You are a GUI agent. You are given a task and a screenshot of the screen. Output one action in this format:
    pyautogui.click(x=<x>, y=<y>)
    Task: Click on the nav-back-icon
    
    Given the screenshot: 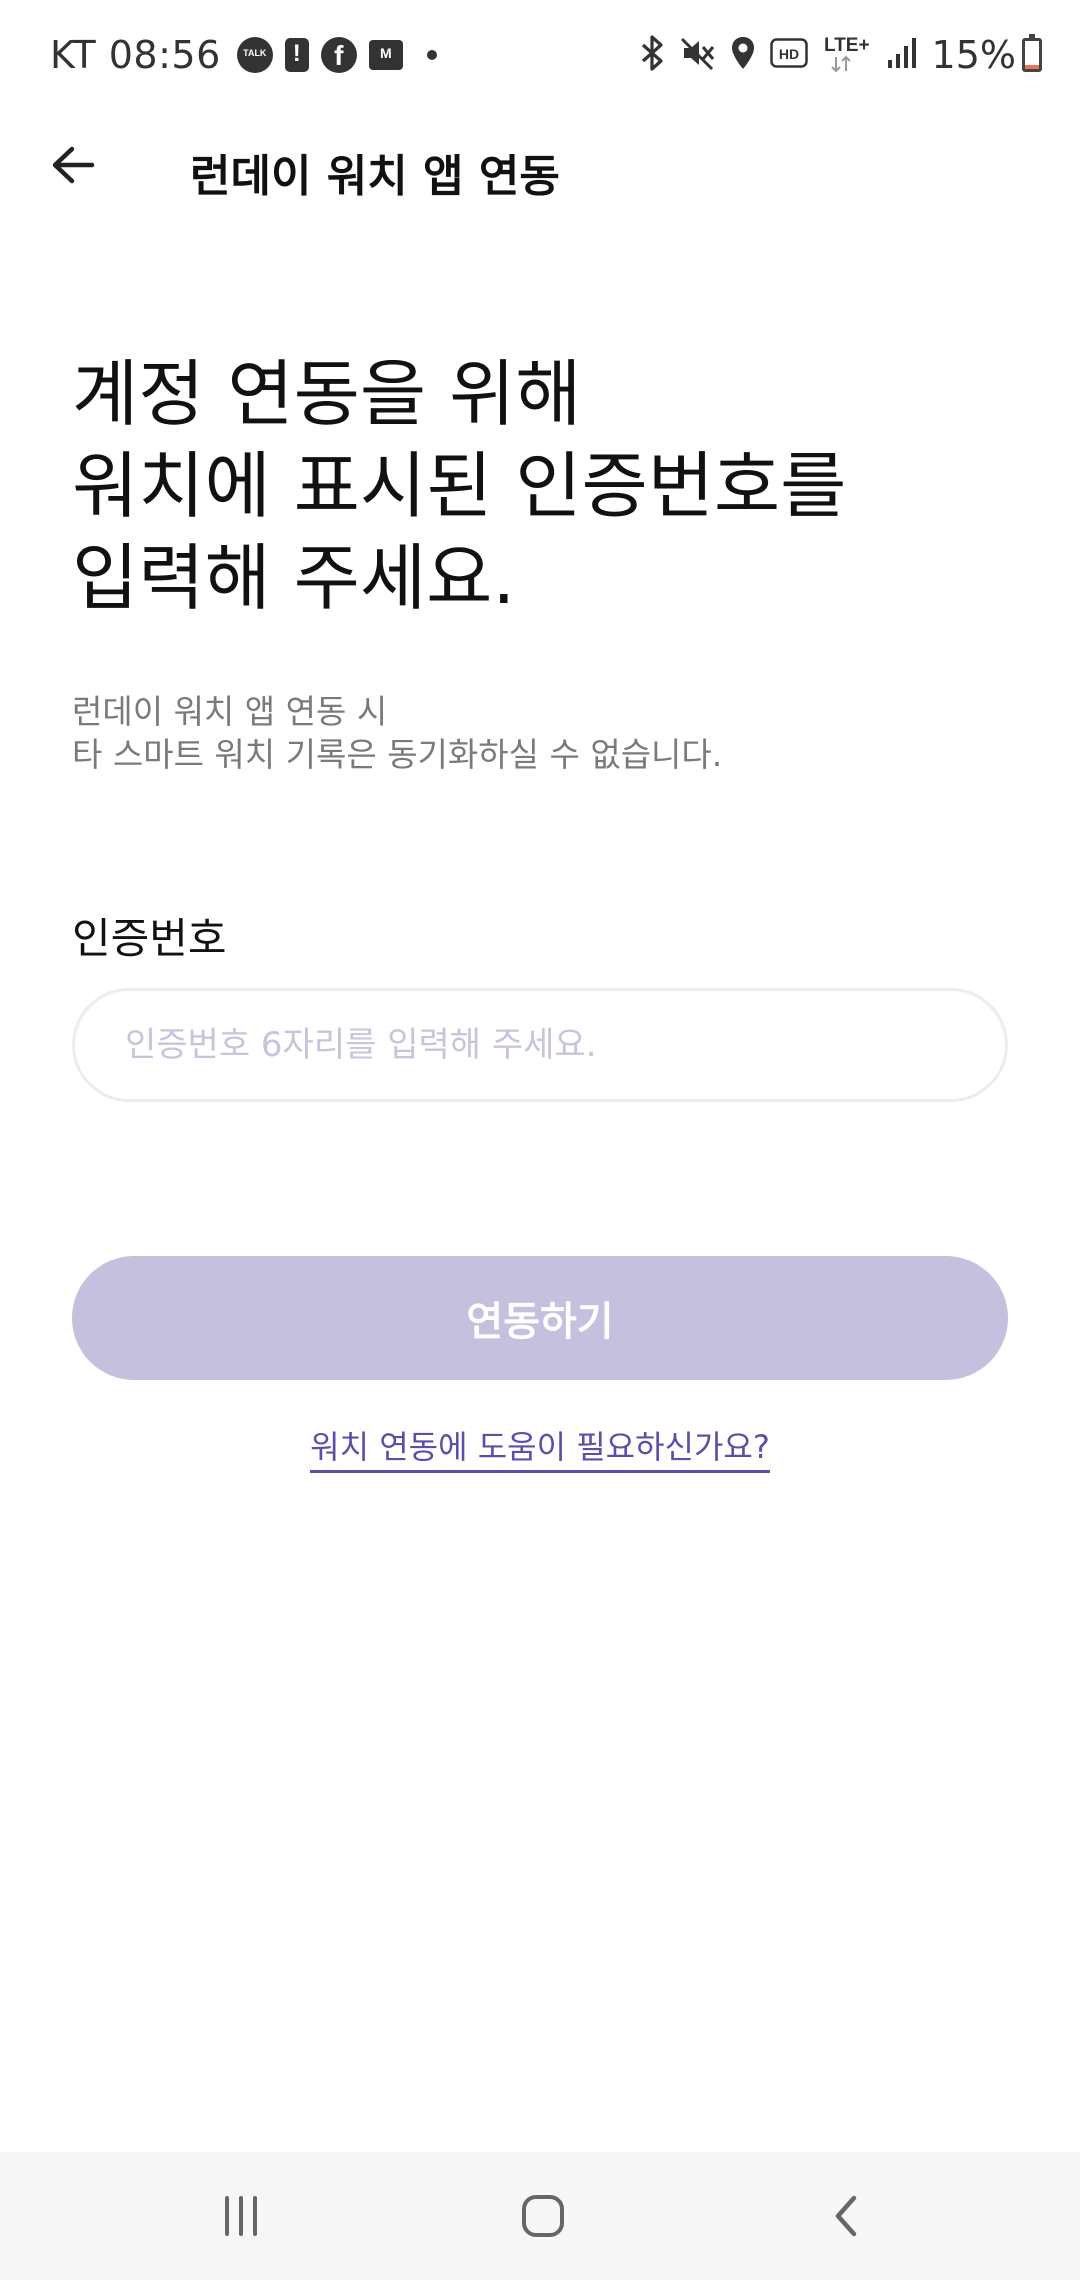 What is the action you would take?
    pyautogui.click(x=846, y=2216)
    